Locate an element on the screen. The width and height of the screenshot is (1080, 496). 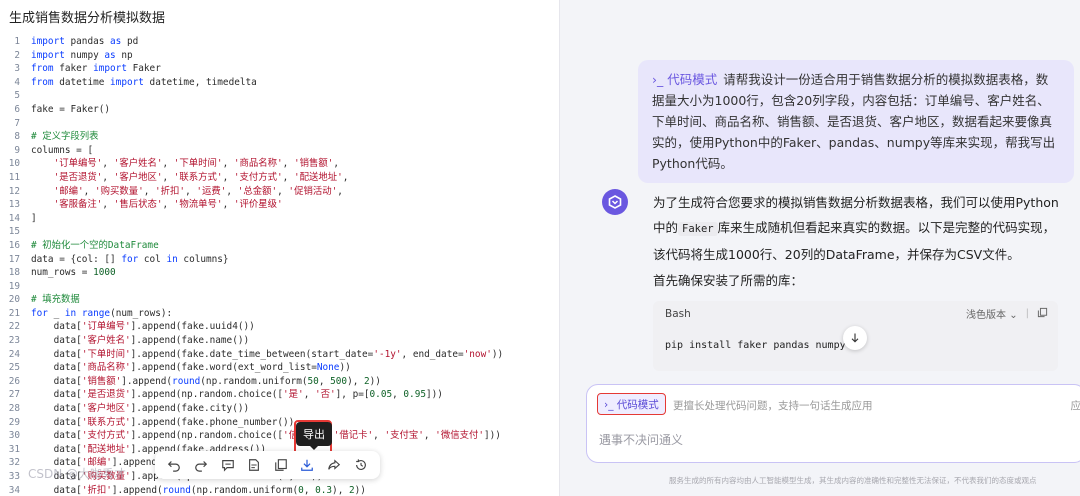
code-line: 21 for _ in range(num_rows): is located at coordinates (279, 314).